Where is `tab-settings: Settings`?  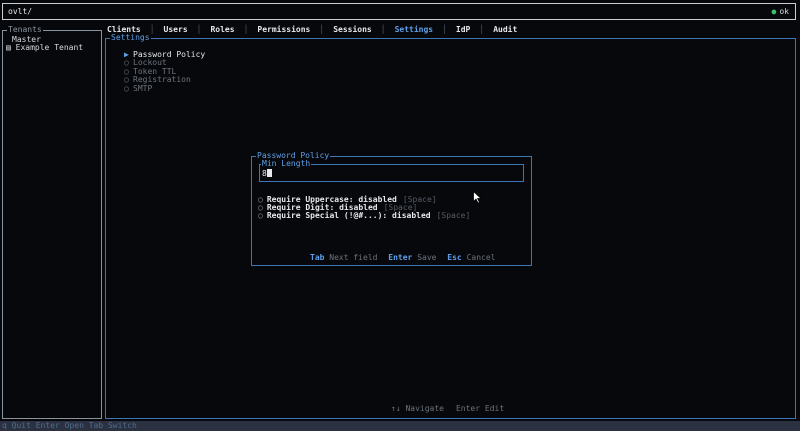
tab-settings: Settings is located at coordinates (414, 29).